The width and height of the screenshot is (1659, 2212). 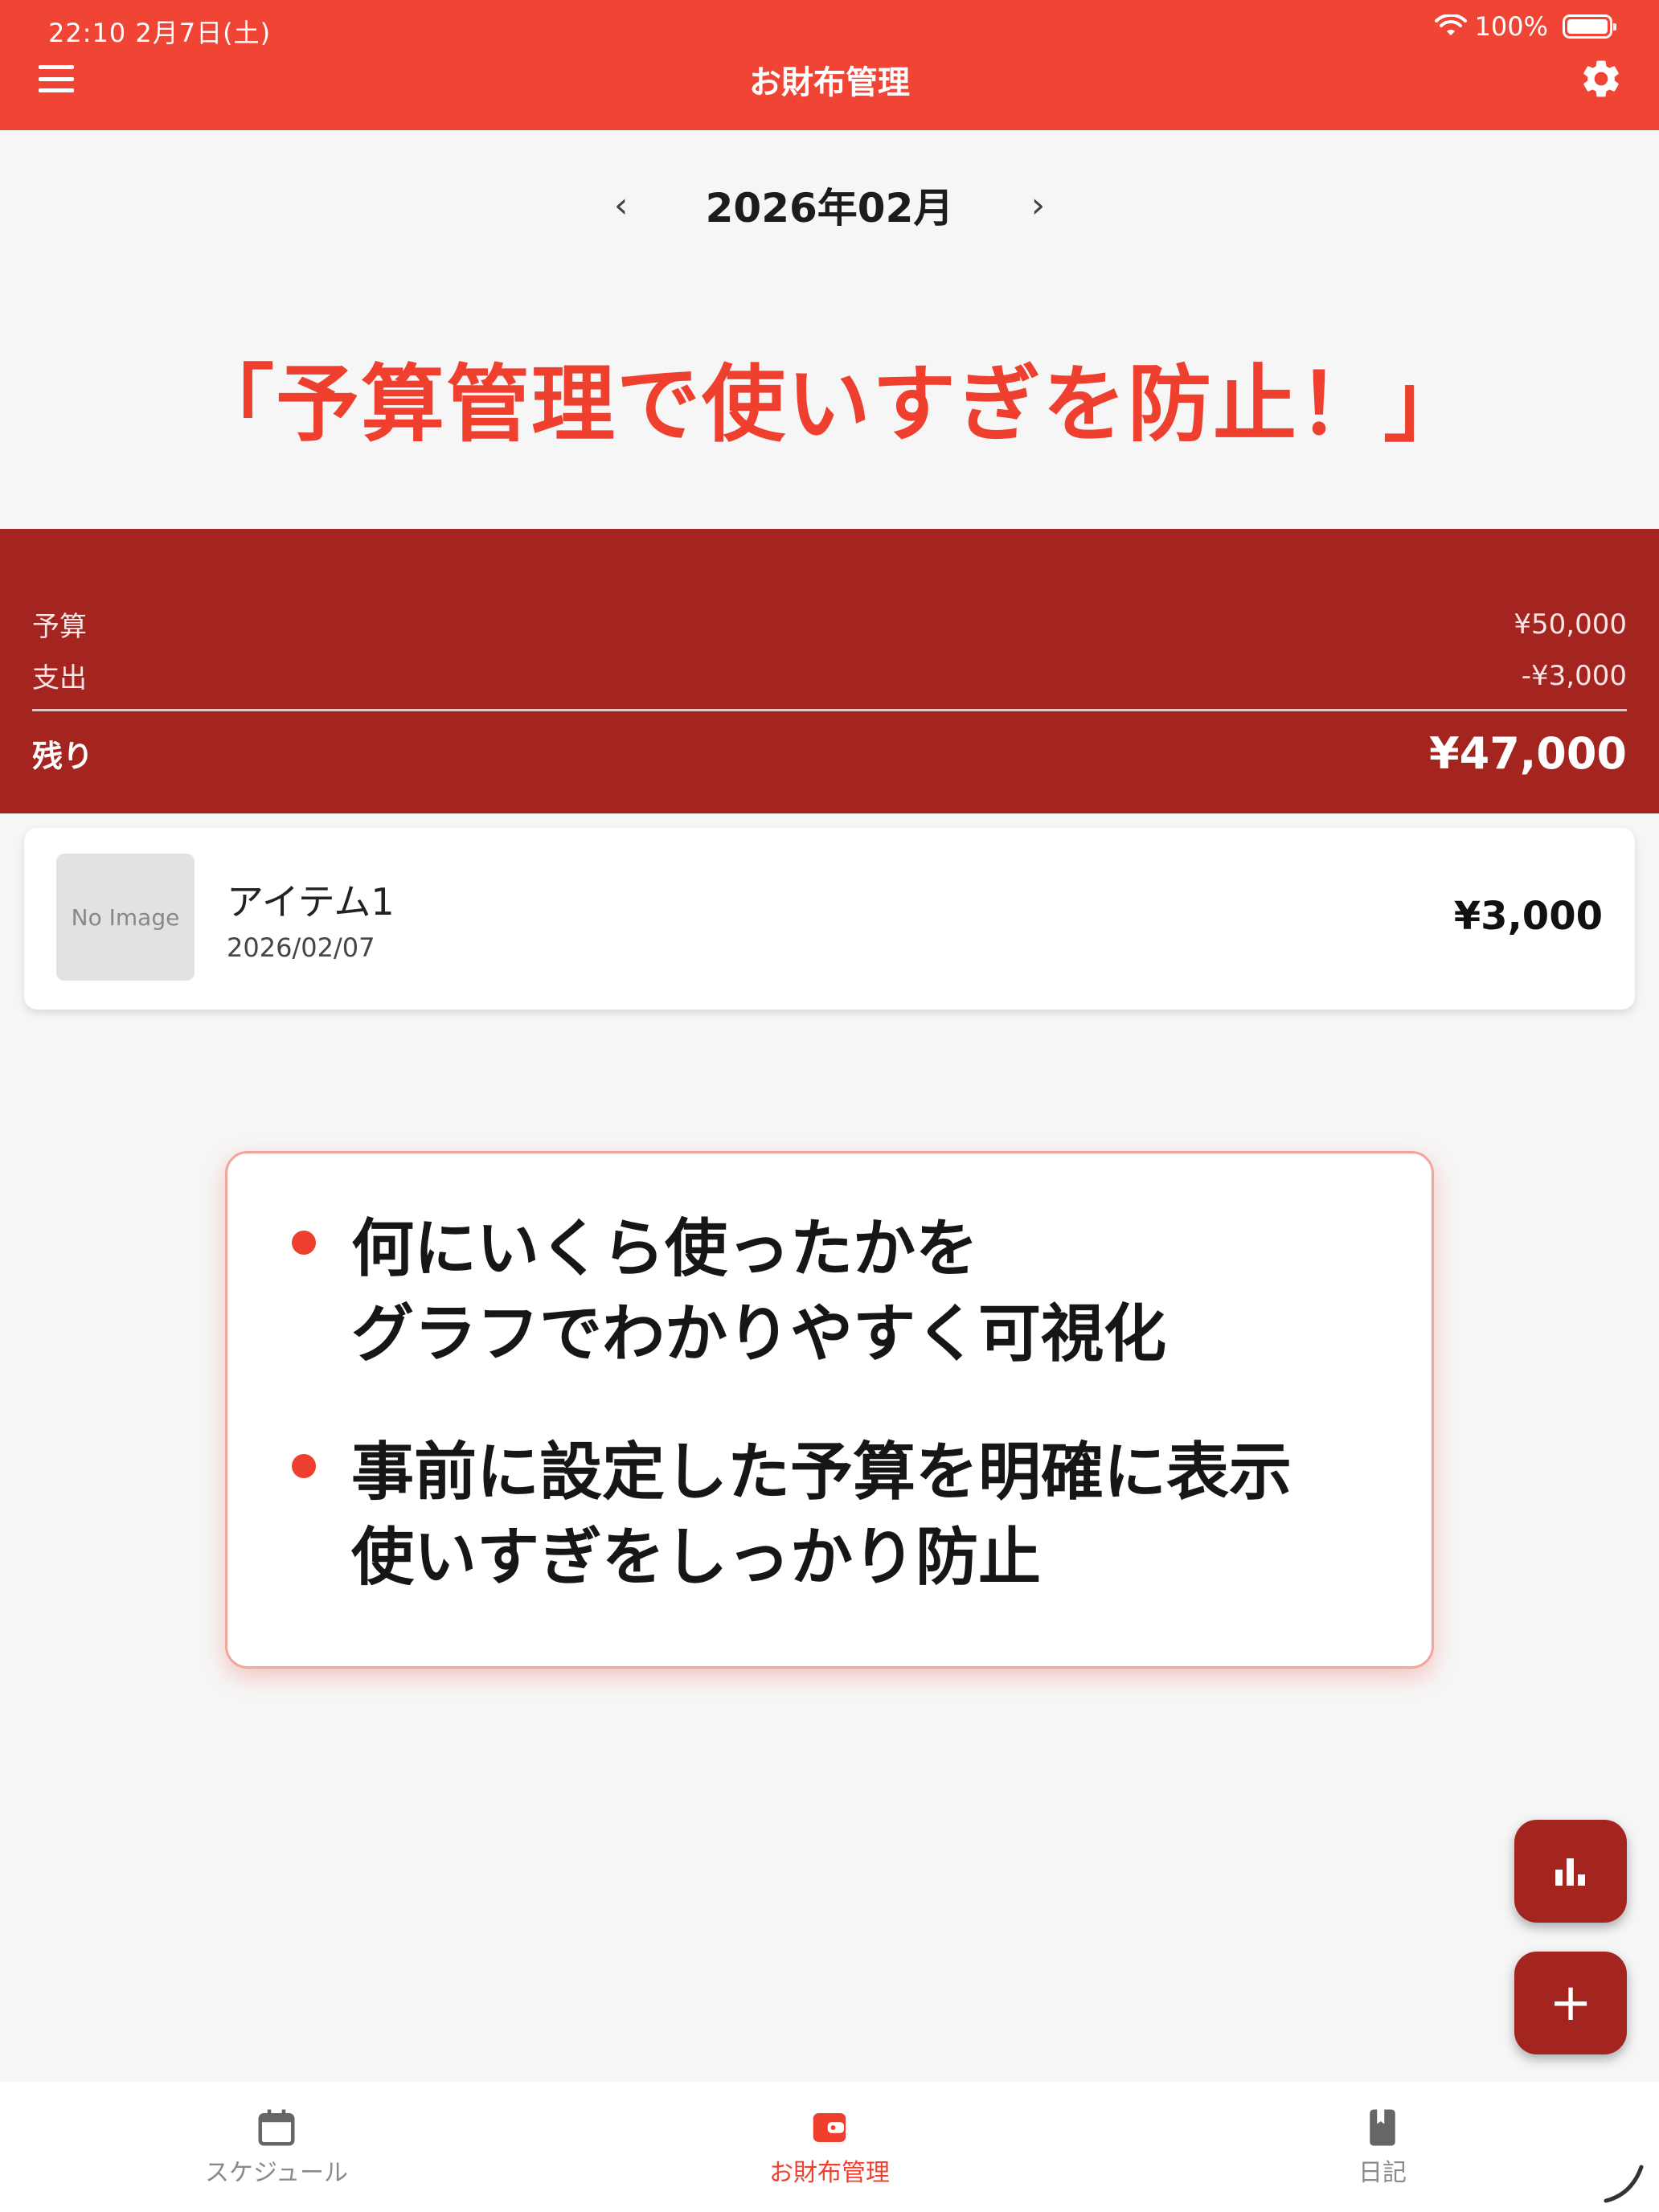 What do you see at coordinates (59, 627) in the screenshot?
I see `budget-label: 予算` at bounding box center [59, 627].